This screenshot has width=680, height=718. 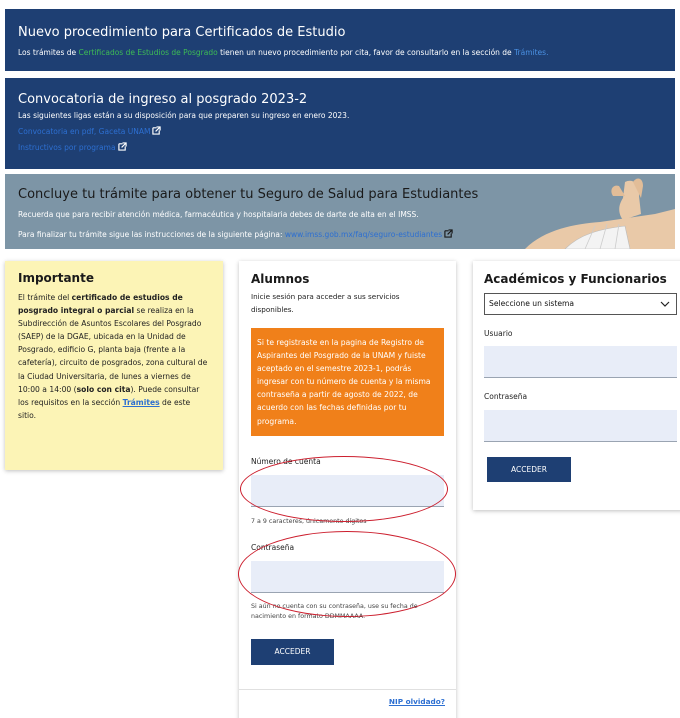 What do you see at coordinates (292, 652) in the screenshot?
I see `alumnos-acceder-button: ACCEDER` at bounding box center [292, 652].